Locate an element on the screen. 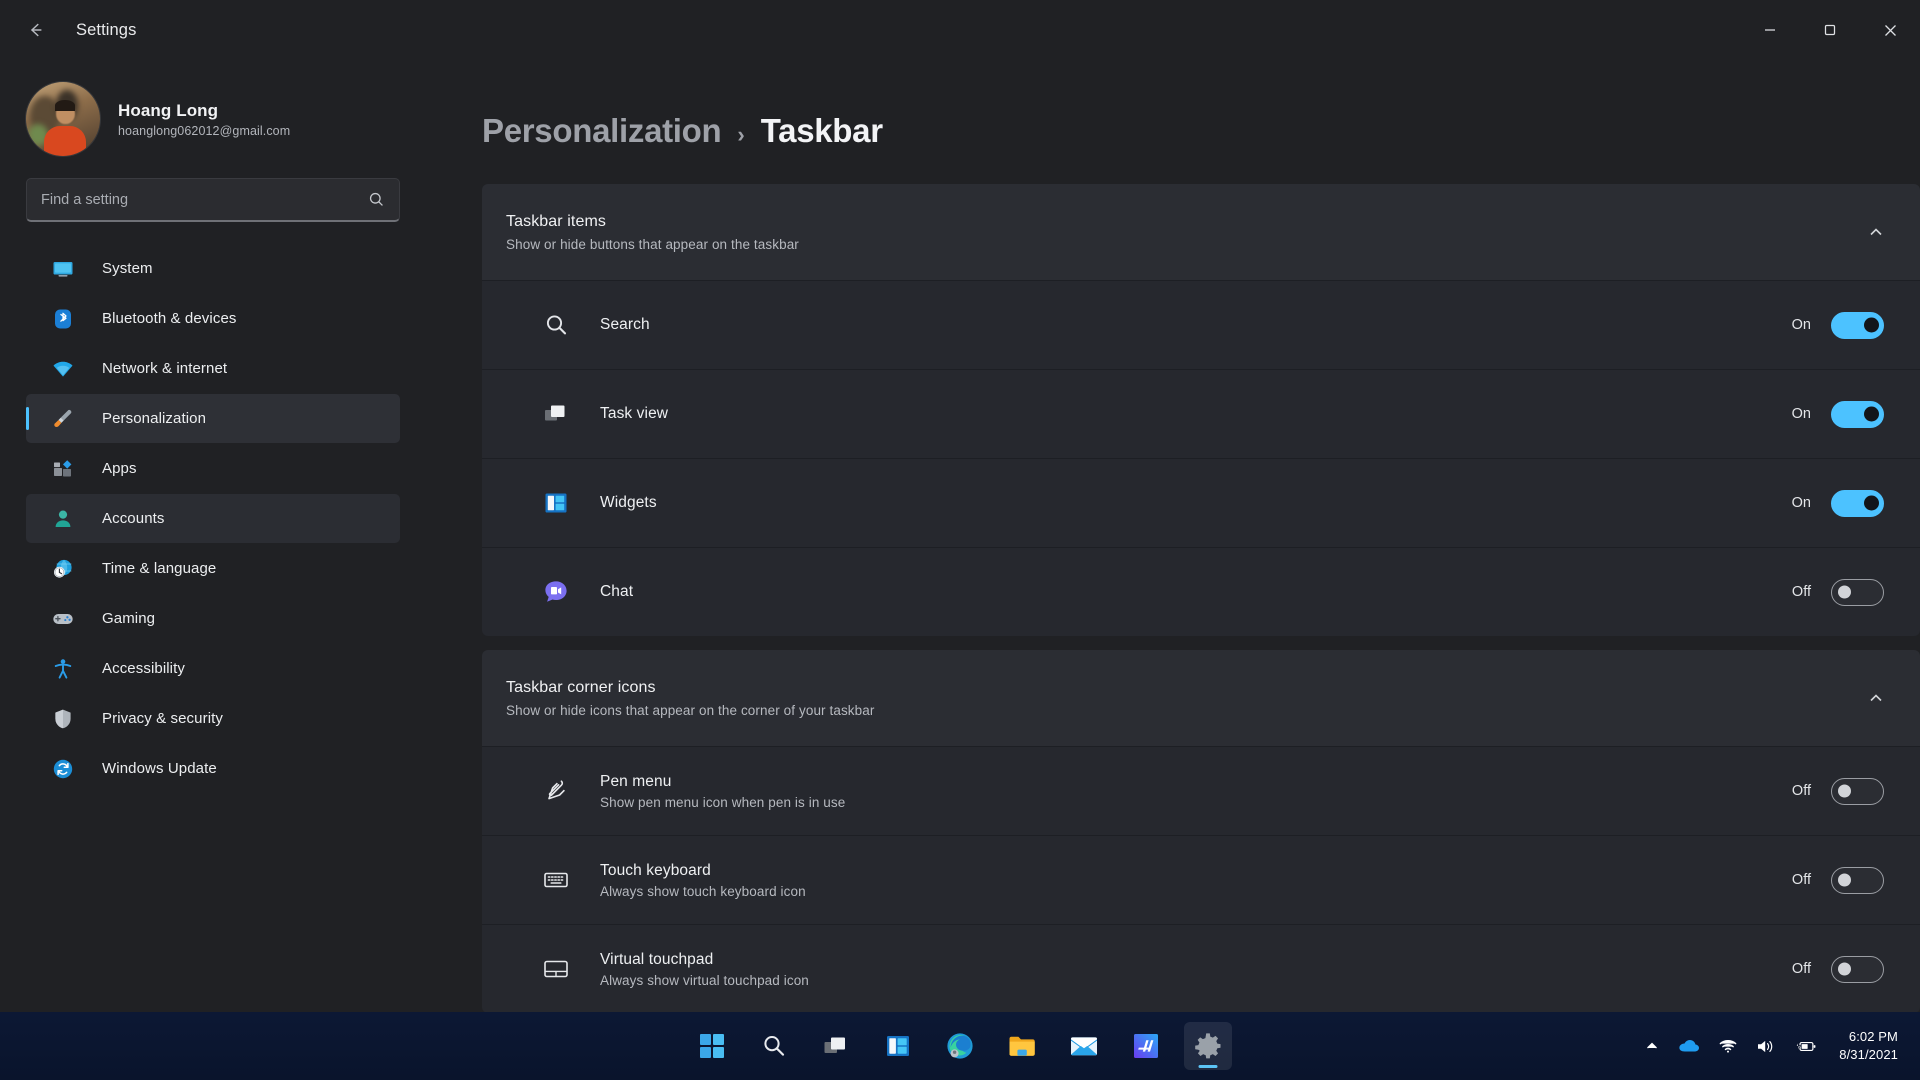 The image size is (1920, 1080). setting-row-search: Search On is located at coordinates (1201, 324).